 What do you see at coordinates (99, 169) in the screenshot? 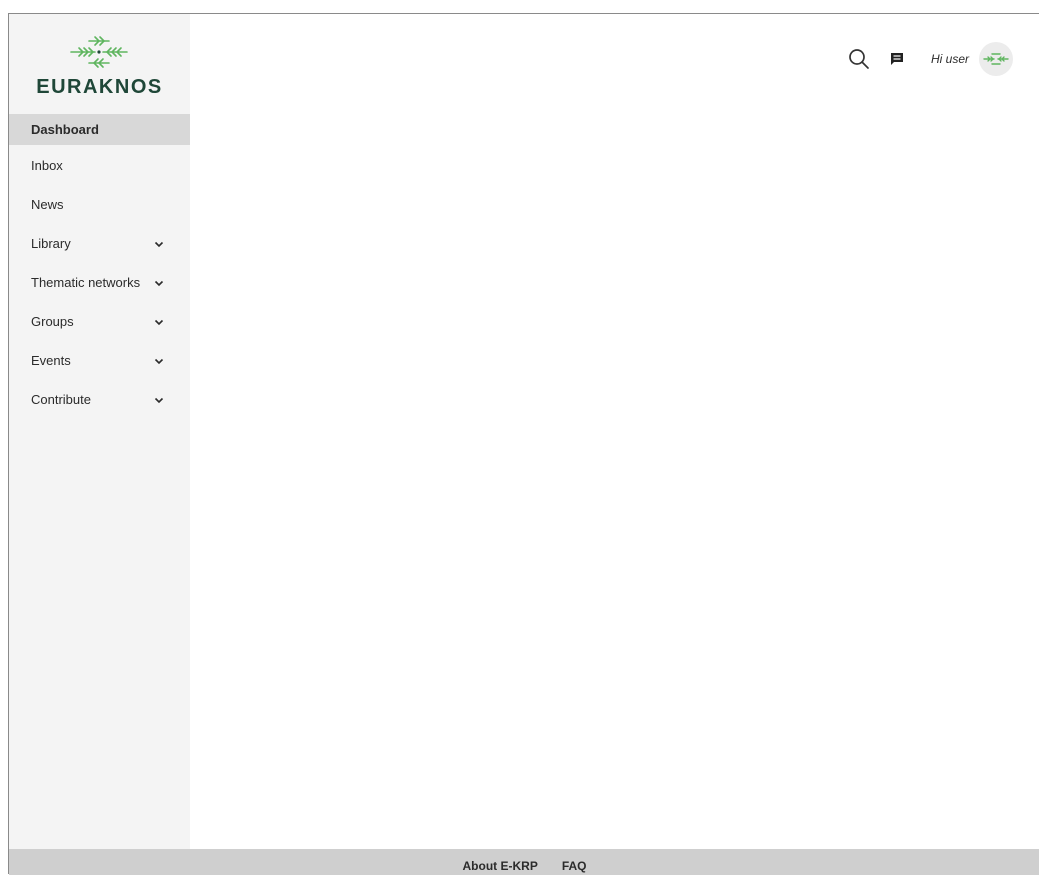
I see `sidebar-item-inbox: Inbox` at bounding box center [99, 169].